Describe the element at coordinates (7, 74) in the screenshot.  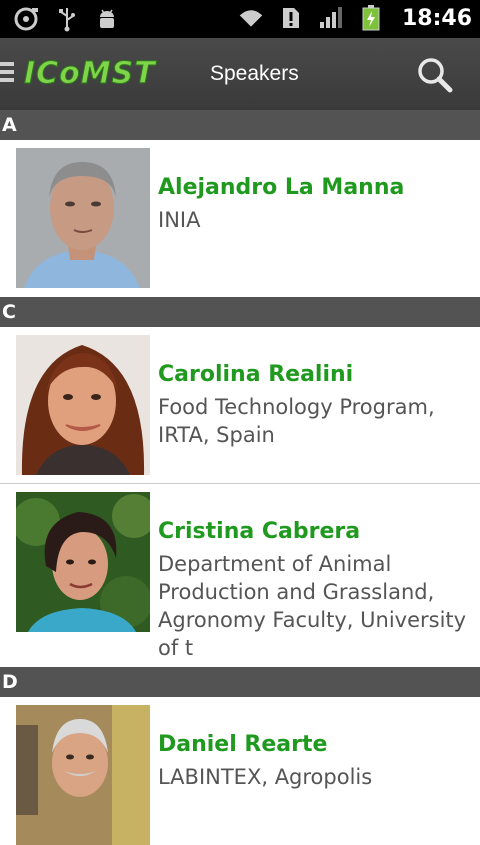
I see `menu-icon` at that location.